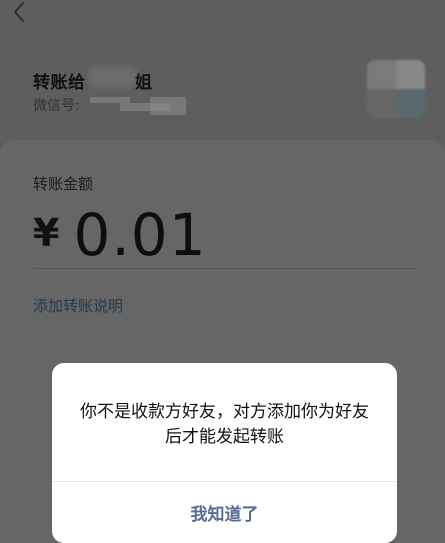 The width and height of the screenshot is (445, 543). What do you see at coordinates (59, 83) in the screenshot?
I see `transfer-to-label: 转账给` at bounding box center [59, 83].